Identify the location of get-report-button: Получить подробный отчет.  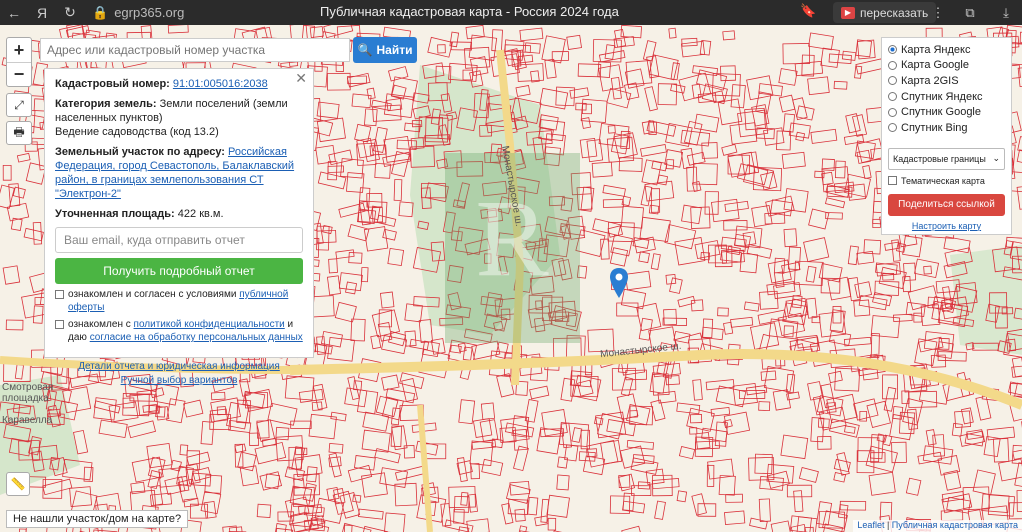
(179, 271).